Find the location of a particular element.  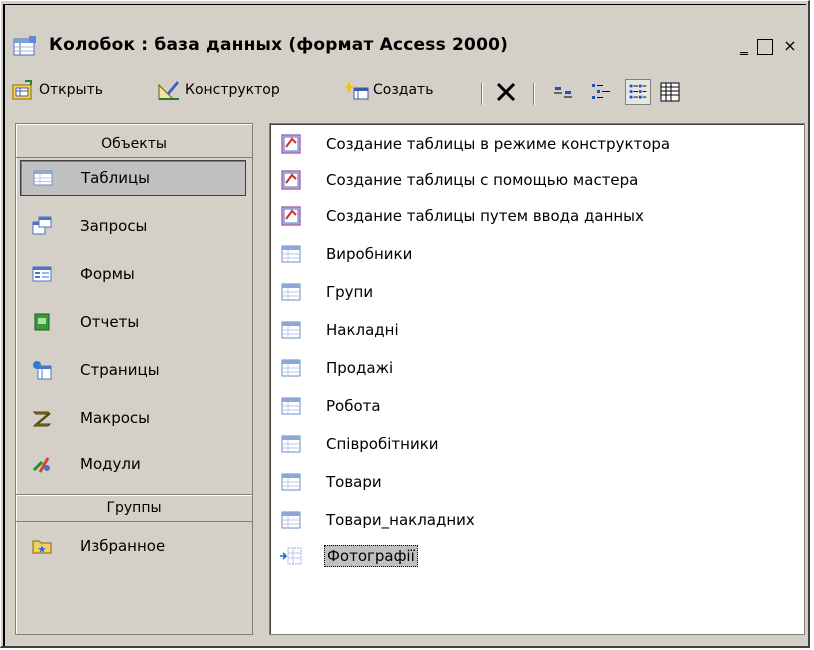

open-label: Открыть is located at coordinates (71, 90).